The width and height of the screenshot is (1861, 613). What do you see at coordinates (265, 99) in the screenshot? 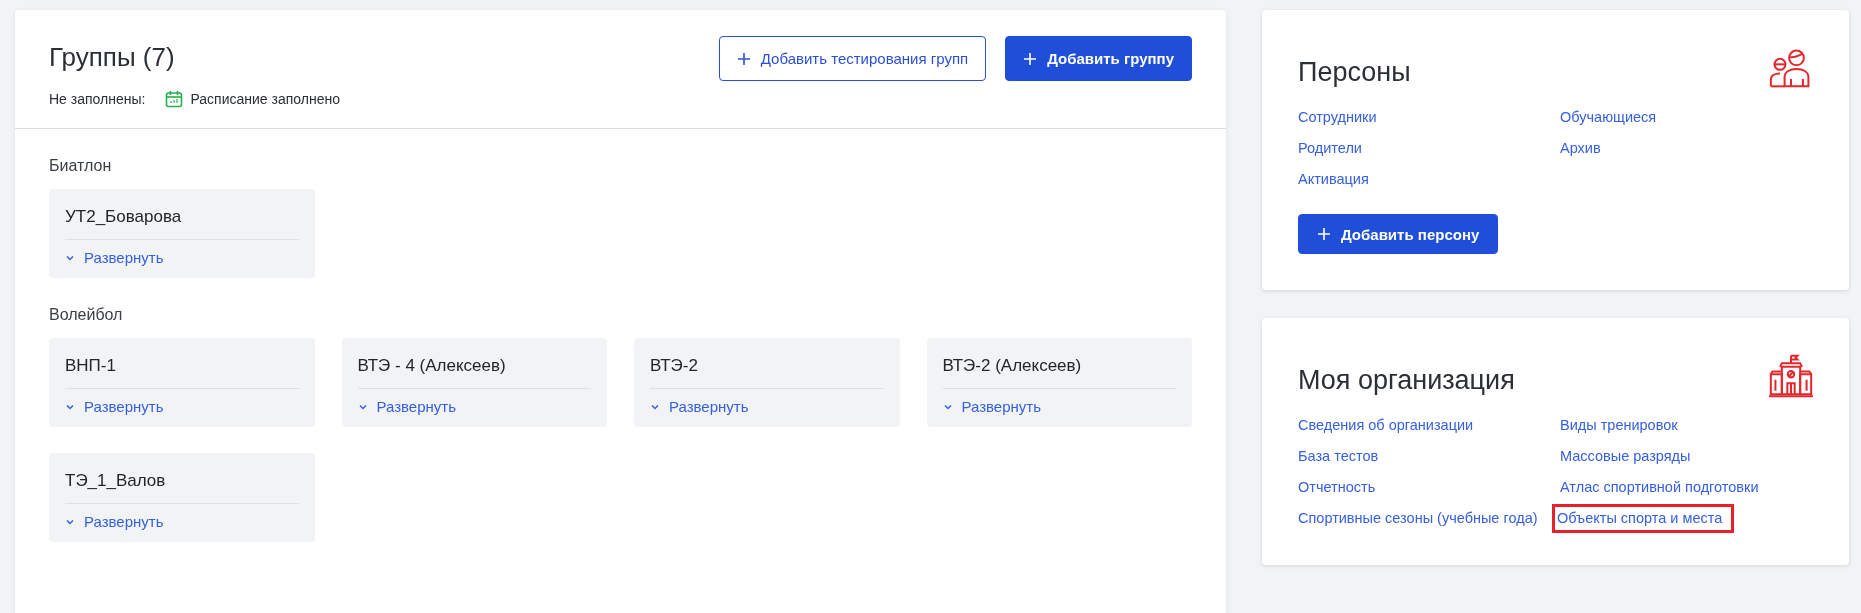
I see `missing-item: Расписание заполнено` at bounding box center [265, 99].